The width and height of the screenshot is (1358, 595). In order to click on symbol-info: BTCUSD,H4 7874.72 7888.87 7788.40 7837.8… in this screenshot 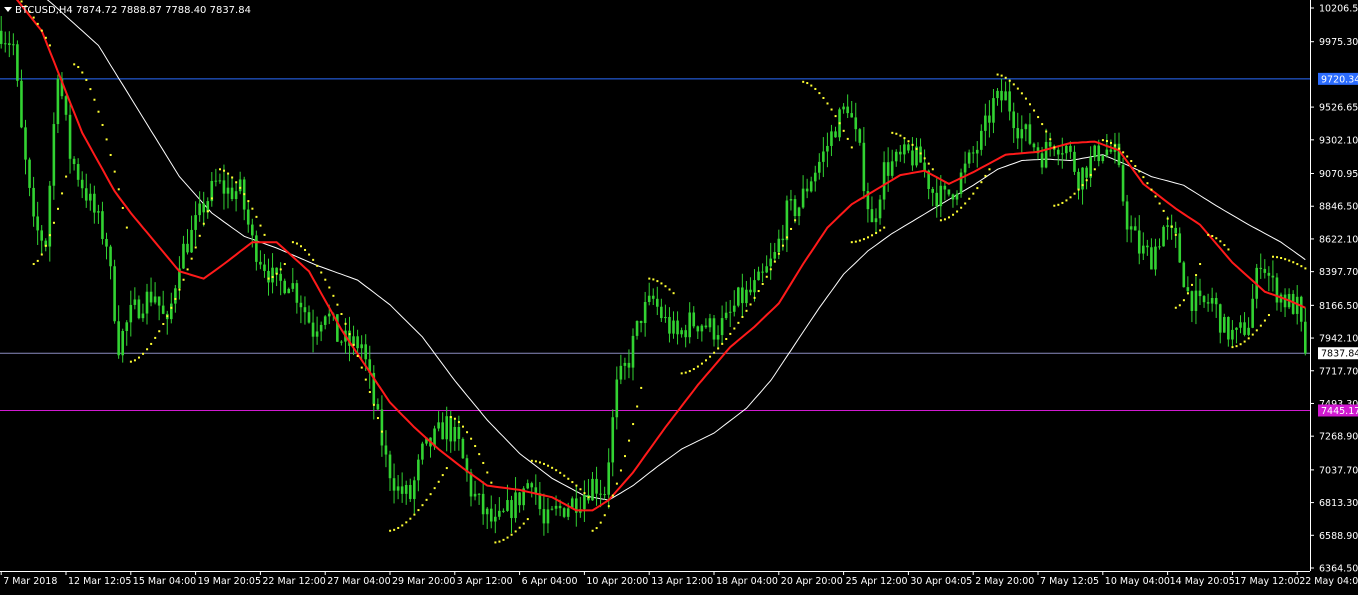, I will do `click(127, 10)`.